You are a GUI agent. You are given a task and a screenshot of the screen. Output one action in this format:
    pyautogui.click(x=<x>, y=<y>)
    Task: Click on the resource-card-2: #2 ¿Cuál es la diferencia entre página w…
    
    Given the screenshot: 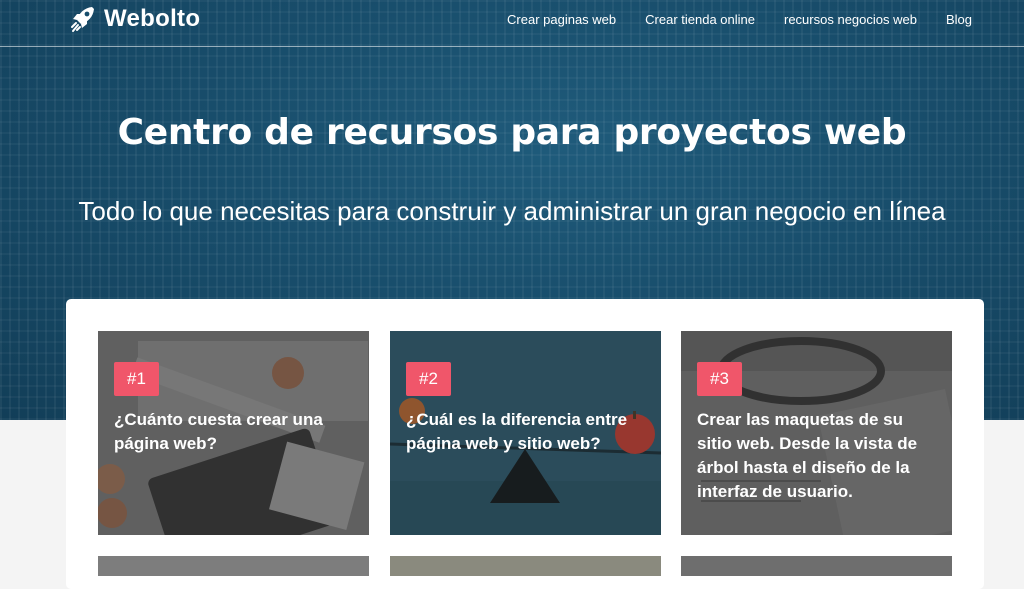 What is the action you would take?
    pyautogui.click(x=525, y=433)
    